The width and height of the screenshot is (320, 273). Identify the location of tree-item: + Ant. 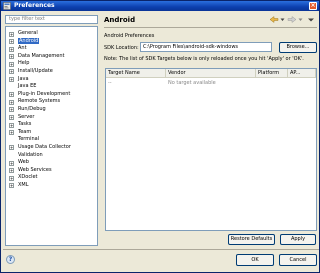
(51, 49).